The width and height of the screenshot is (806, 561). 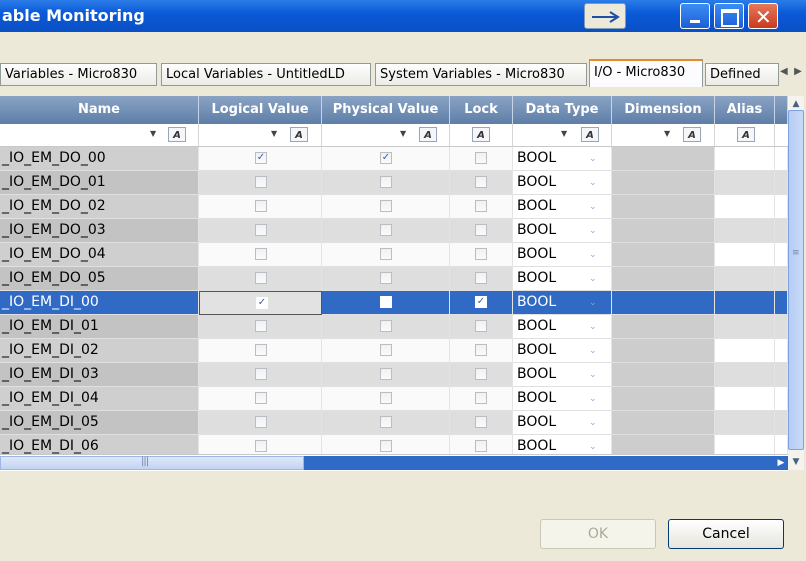 I want to click on variable-name-cell: _IO_EM_DO_02, so click(x=99, y=207).